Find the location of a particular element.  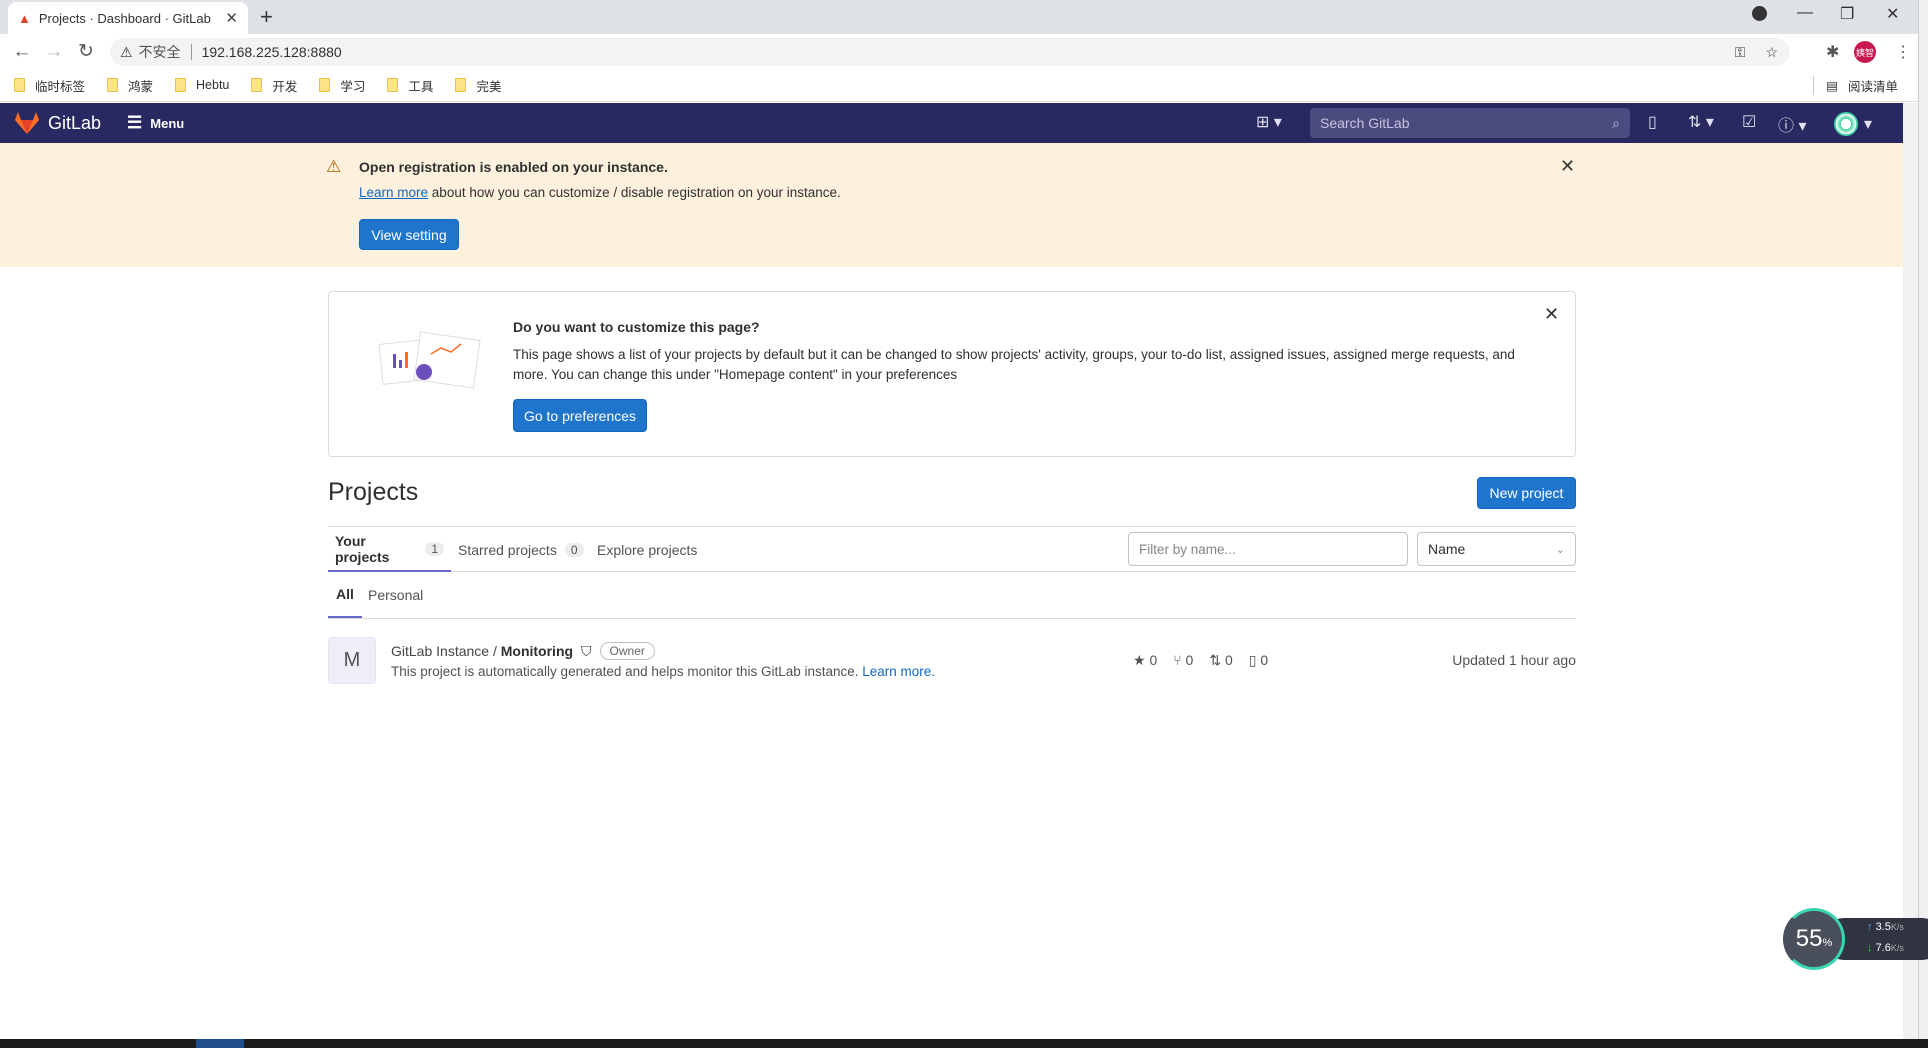

todos-icon: ☑ is located at coordinates (1749, 122).